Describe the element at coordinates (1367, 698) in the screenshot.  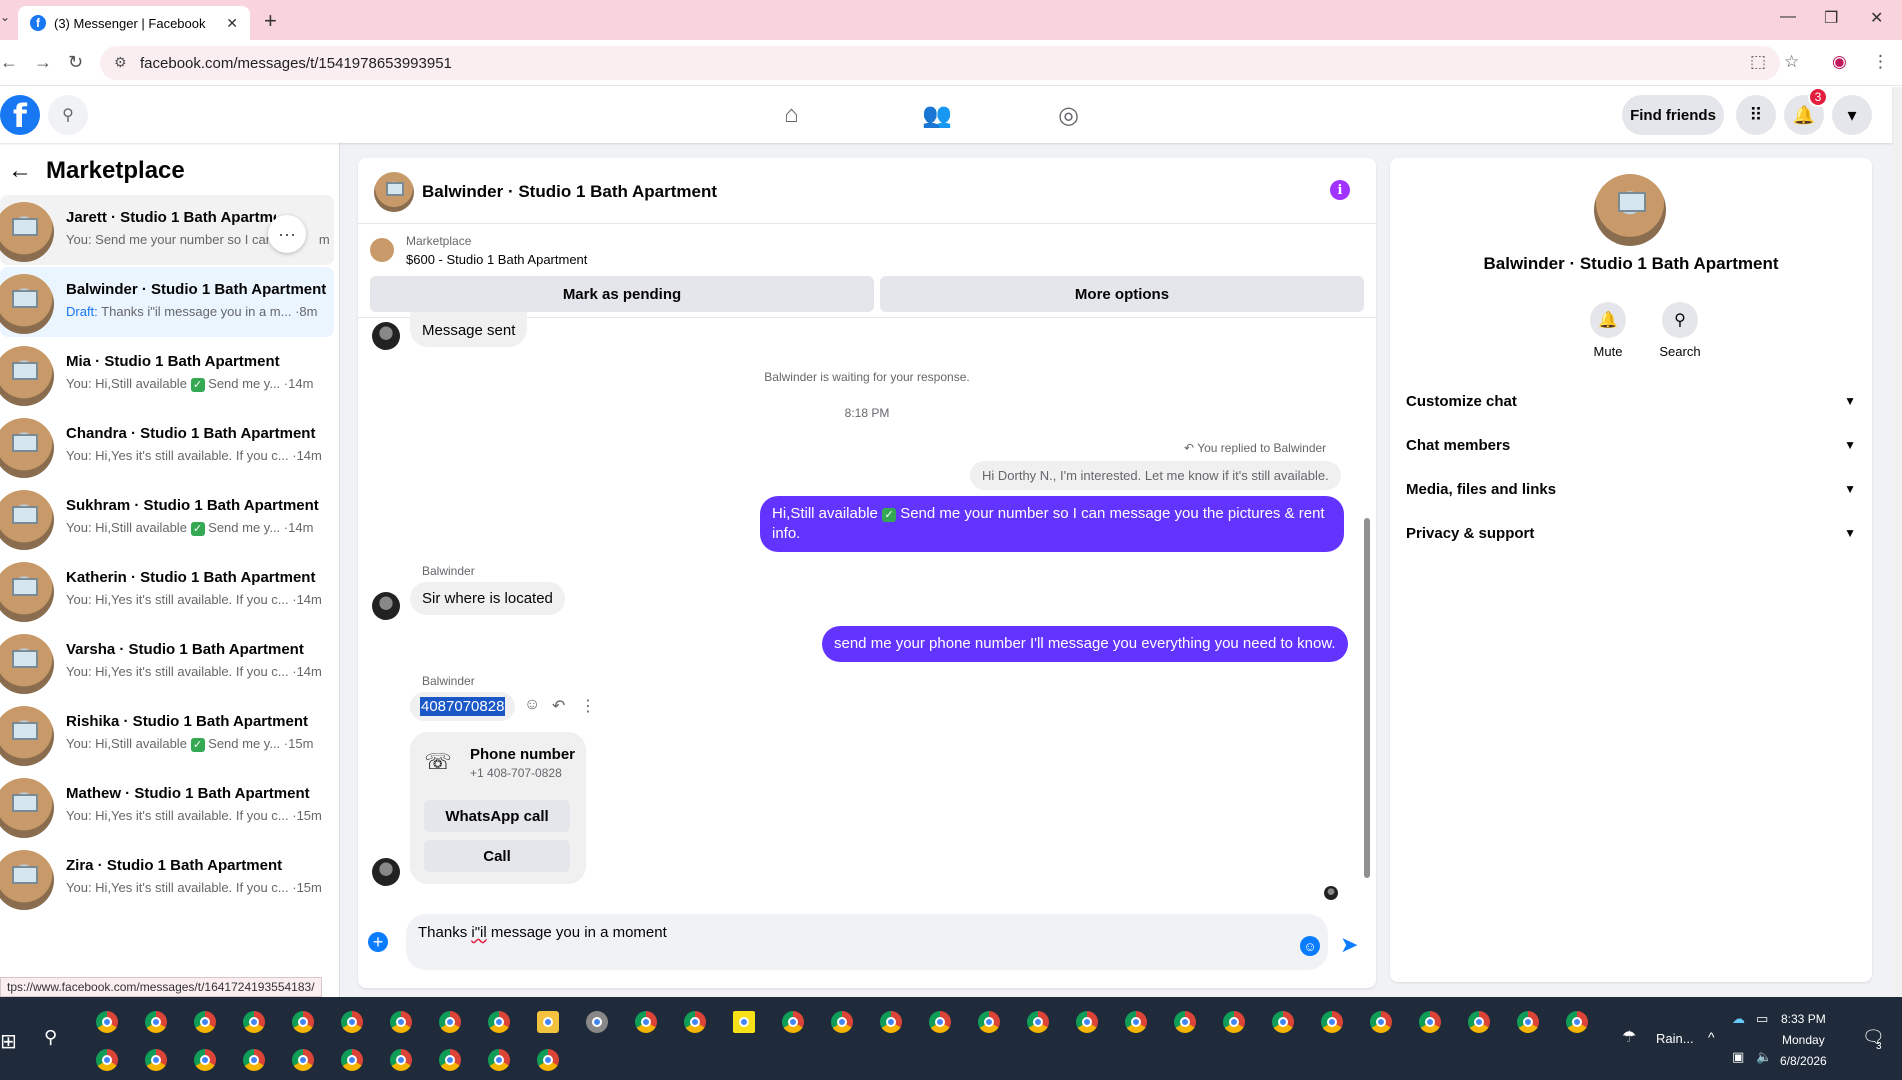
I see `scrollbar-thumb` at that location.